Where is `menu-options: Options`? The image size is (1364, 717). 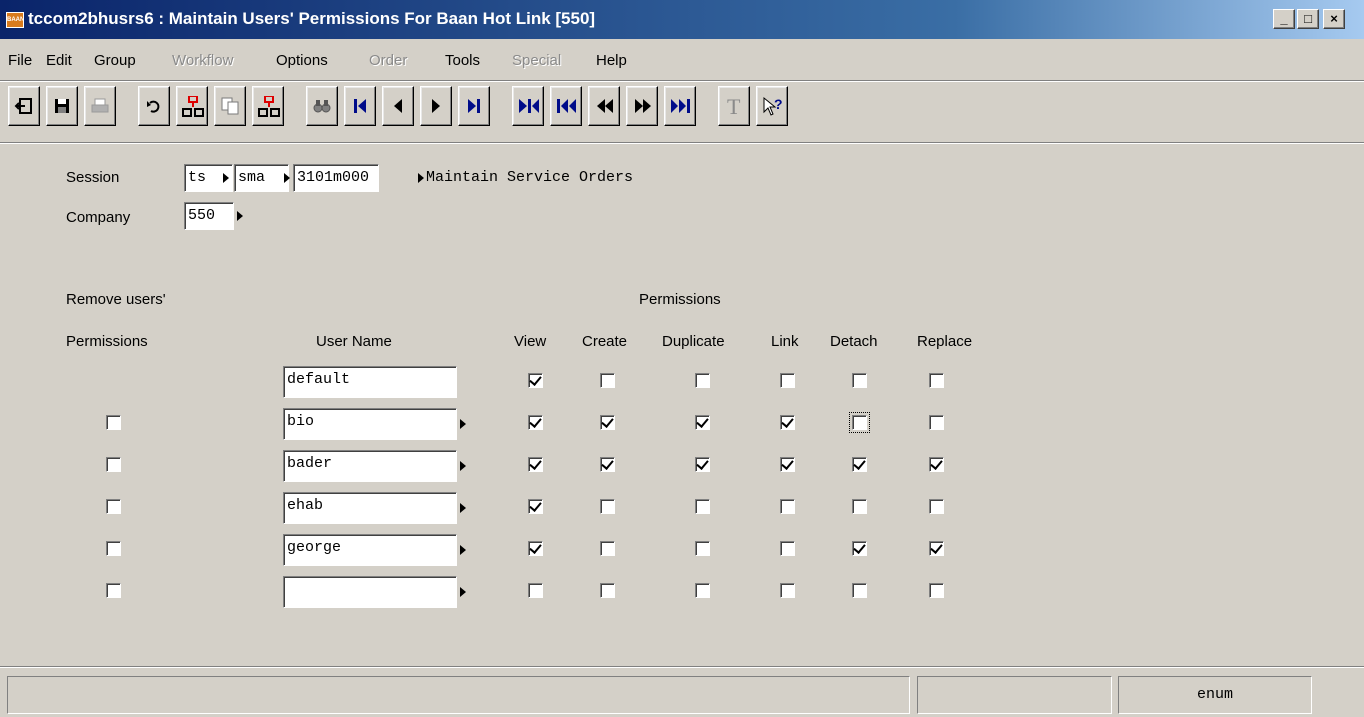
menu-options: Options is located at coordinates (302, 60).